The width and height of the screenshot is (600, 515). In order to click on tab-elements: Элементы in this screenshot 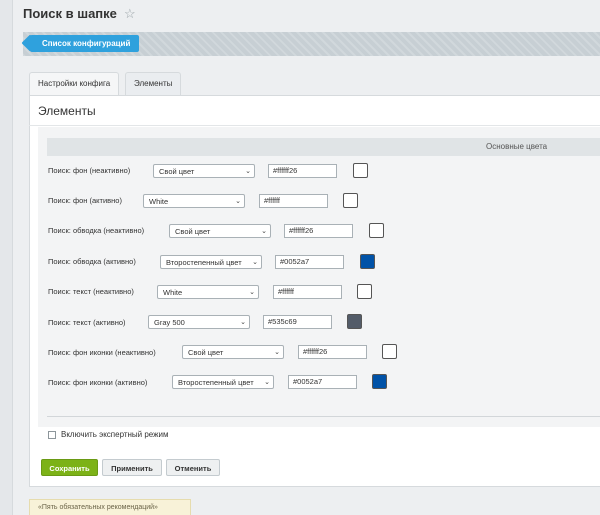, I will do `click(153, 83)`.